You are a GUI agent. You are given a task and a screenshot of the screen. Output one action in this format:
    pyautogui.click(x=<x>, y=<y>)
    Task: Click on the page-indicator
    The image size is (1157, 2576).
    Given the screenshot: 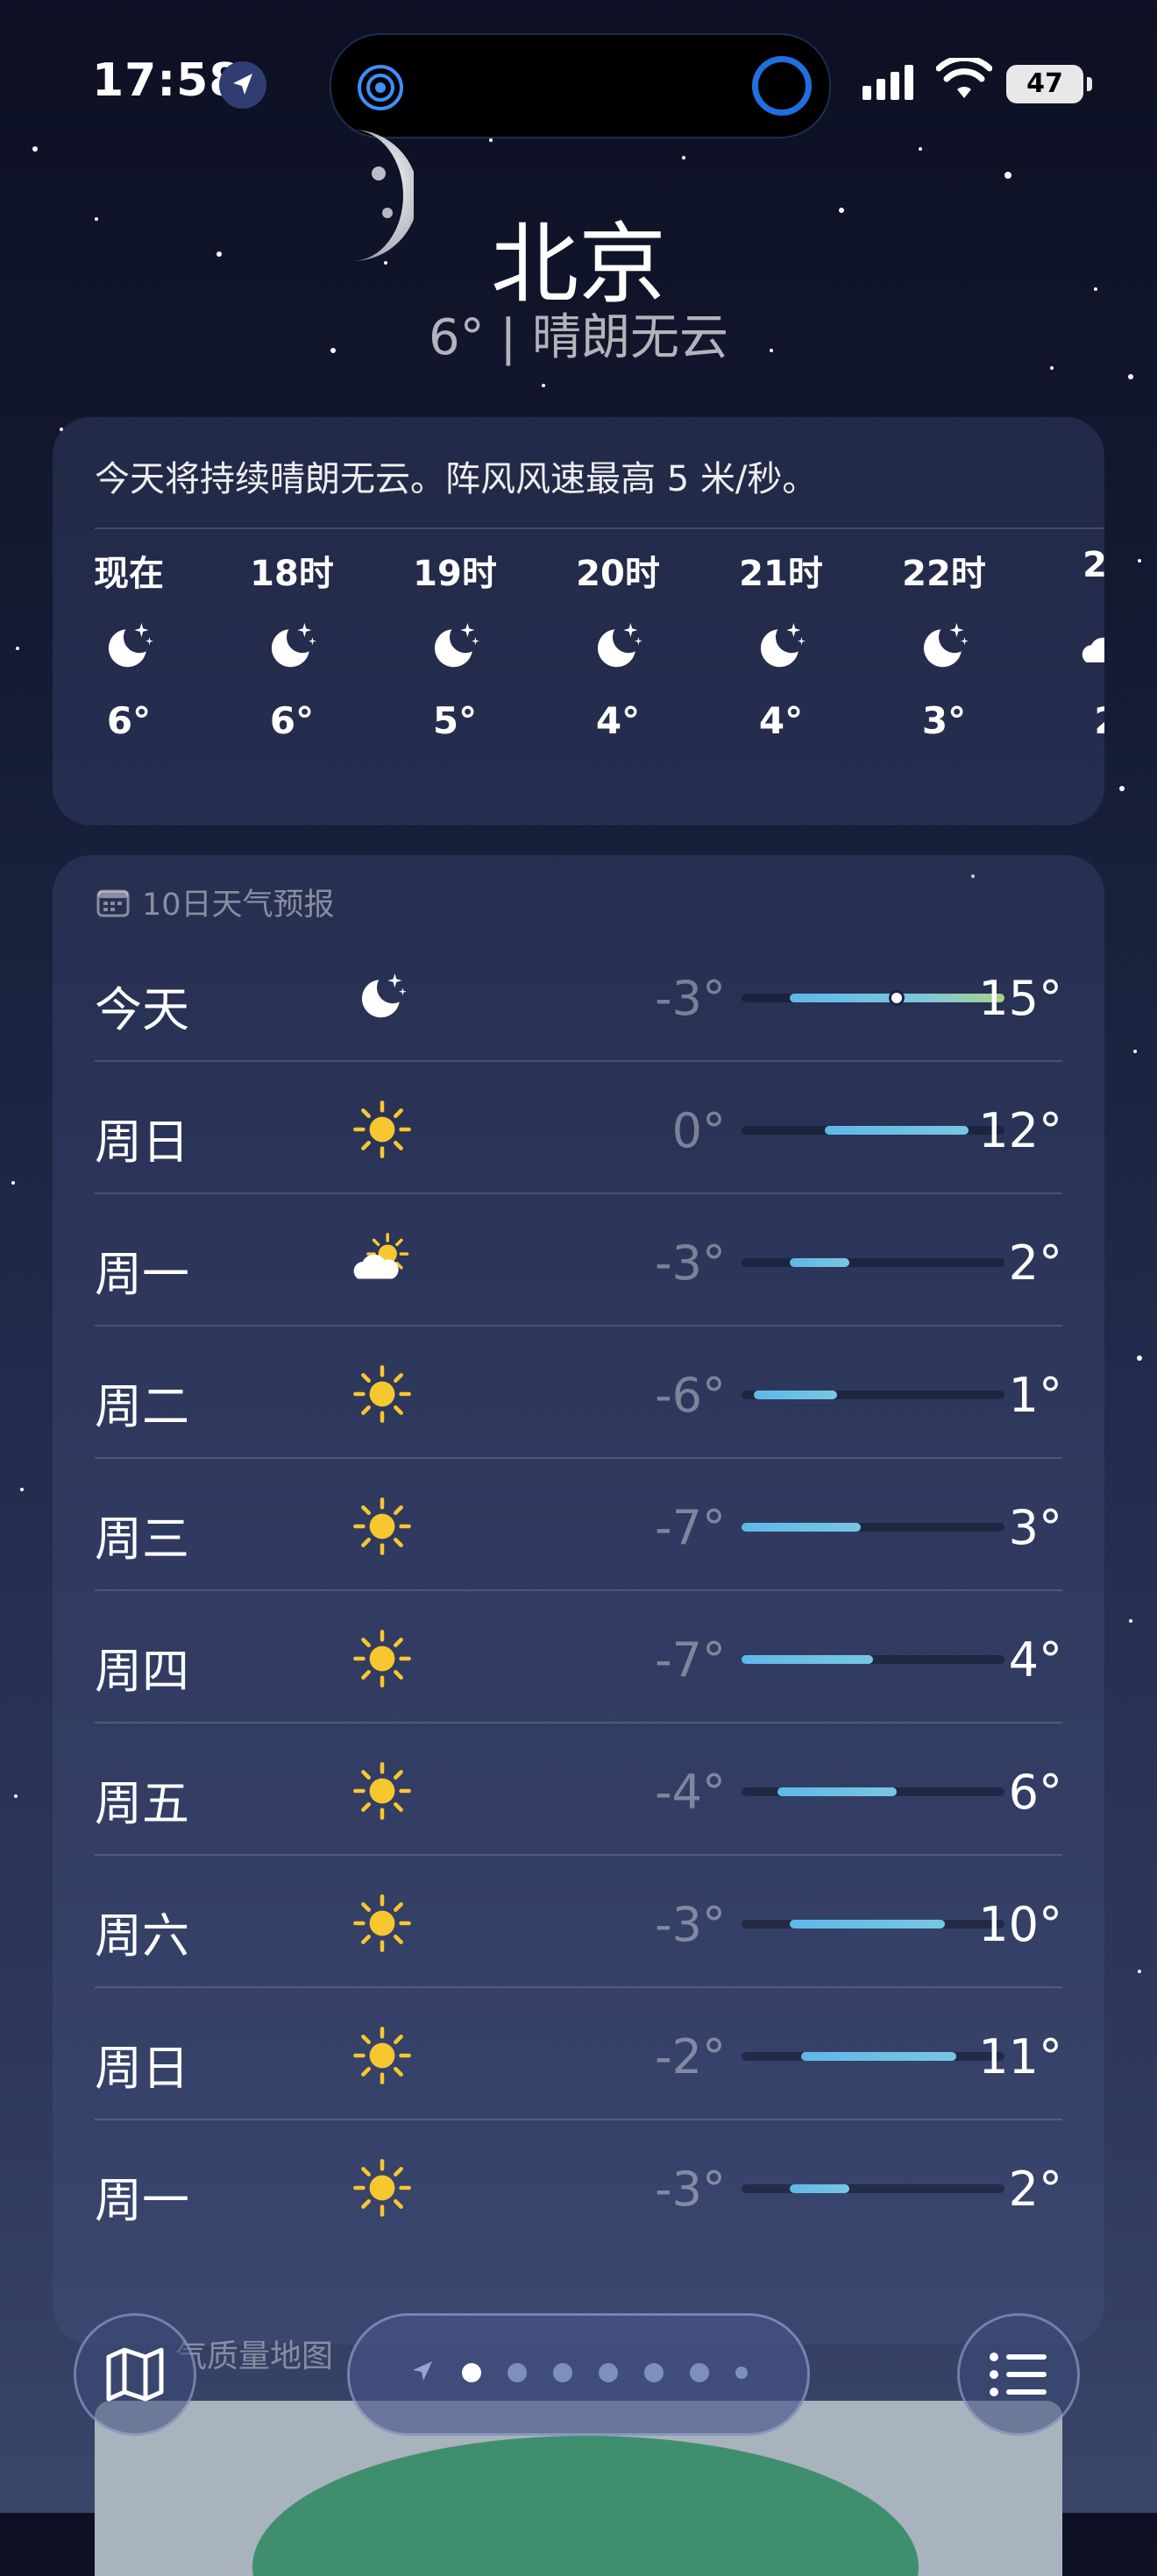 What is the action you would take?
    pyautogui.click(x=578, y=2374)
    